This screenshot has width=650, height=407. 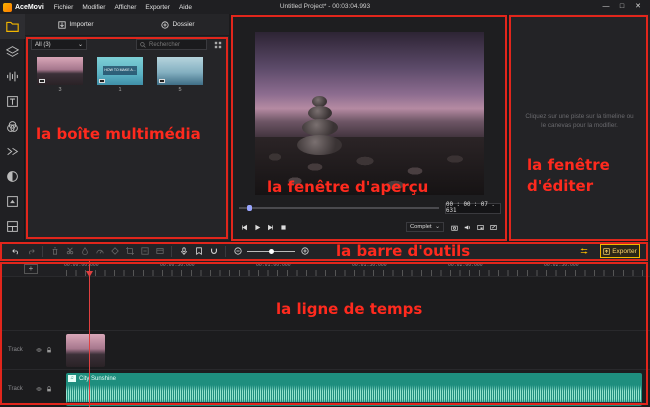 I want to click on ruler-label: 00:00:30.000, so click(x=177, y=265).